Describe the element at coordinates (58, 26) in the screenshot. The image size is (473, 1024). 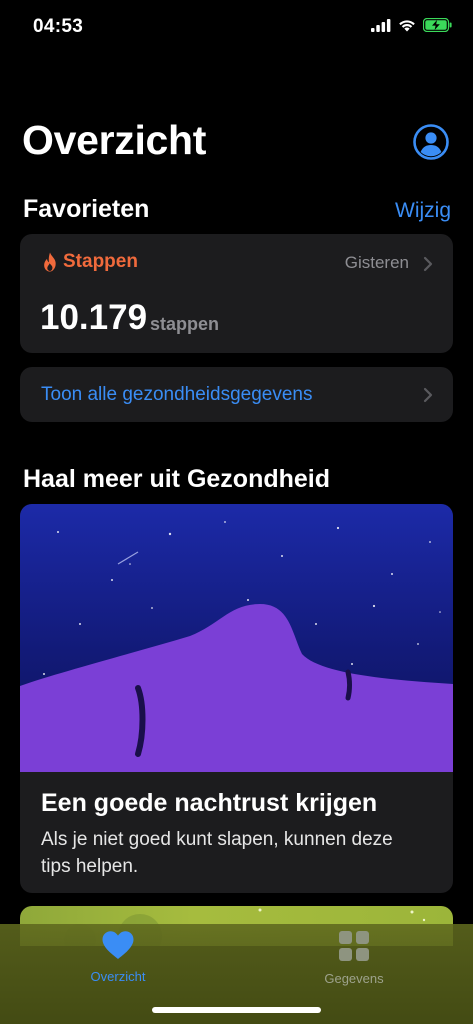
I see `status-time: 04:53` at that location.